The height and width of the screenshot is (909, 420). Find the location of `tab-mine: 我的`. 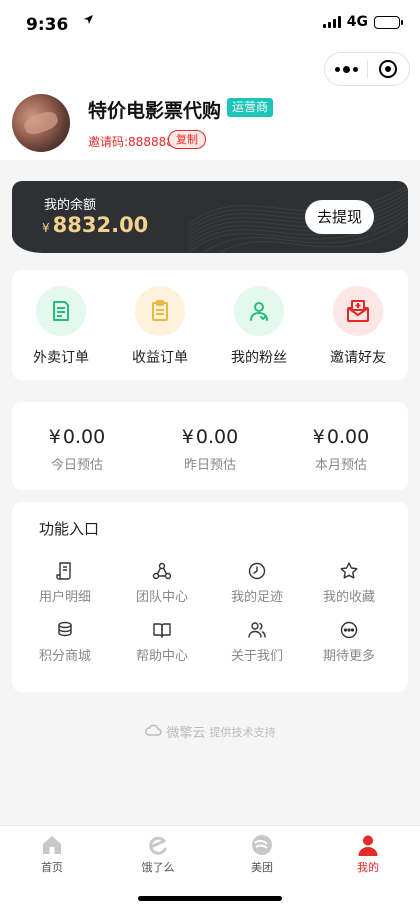

tab-mine: 我的 is located at coordinates (368, 853).